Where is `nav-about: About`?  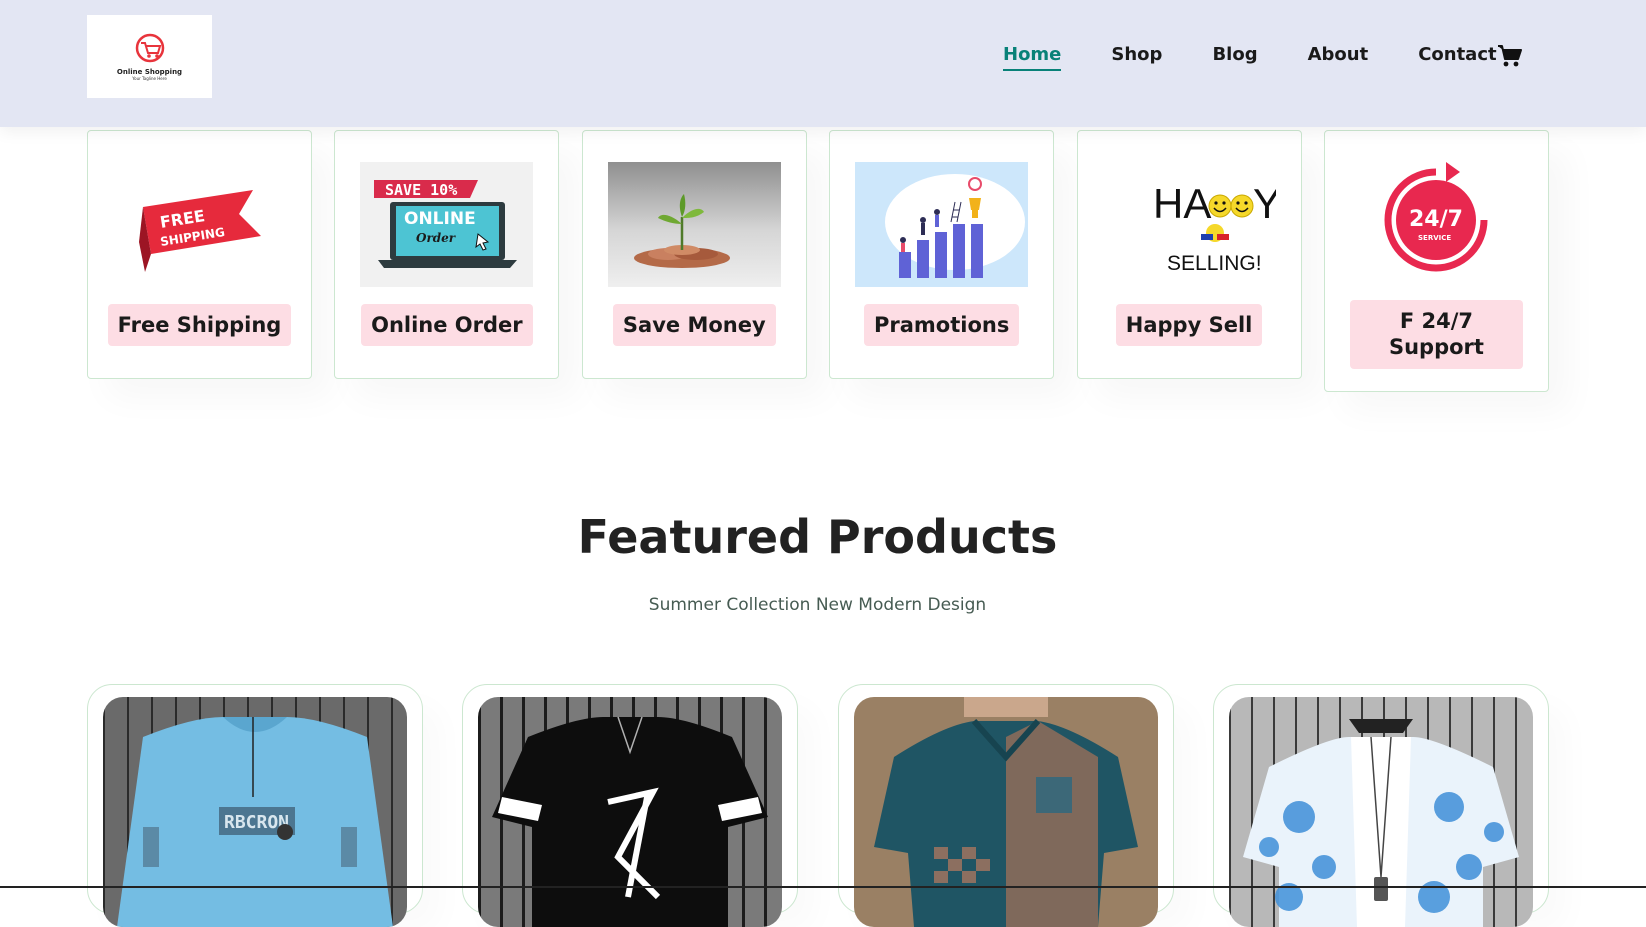
nav-about: About is located at coordinates (1338, 57).